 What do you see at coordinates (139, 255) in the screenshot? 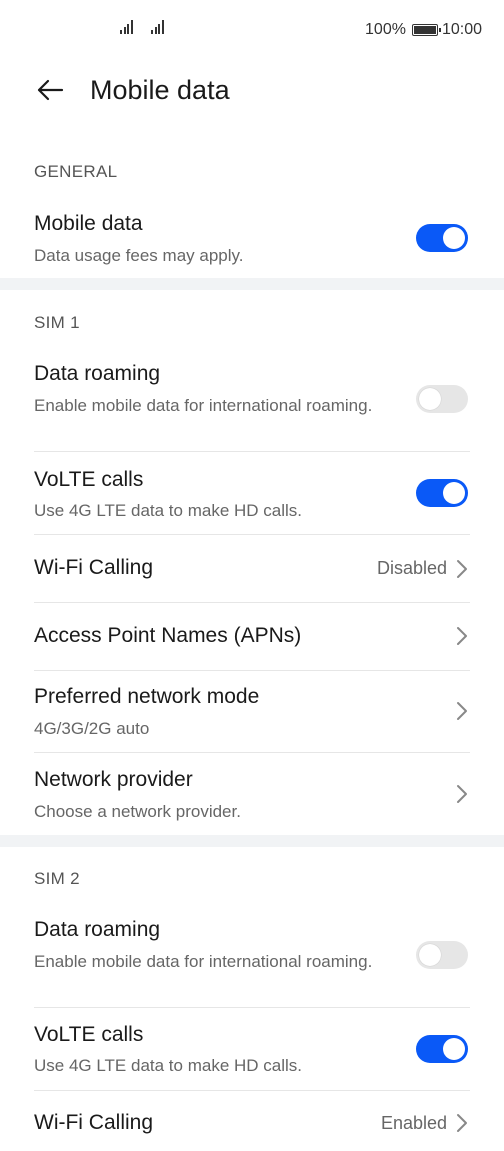
I see `row-subtitle: Data usage fees may apply.` at bounding box center [139, 255].